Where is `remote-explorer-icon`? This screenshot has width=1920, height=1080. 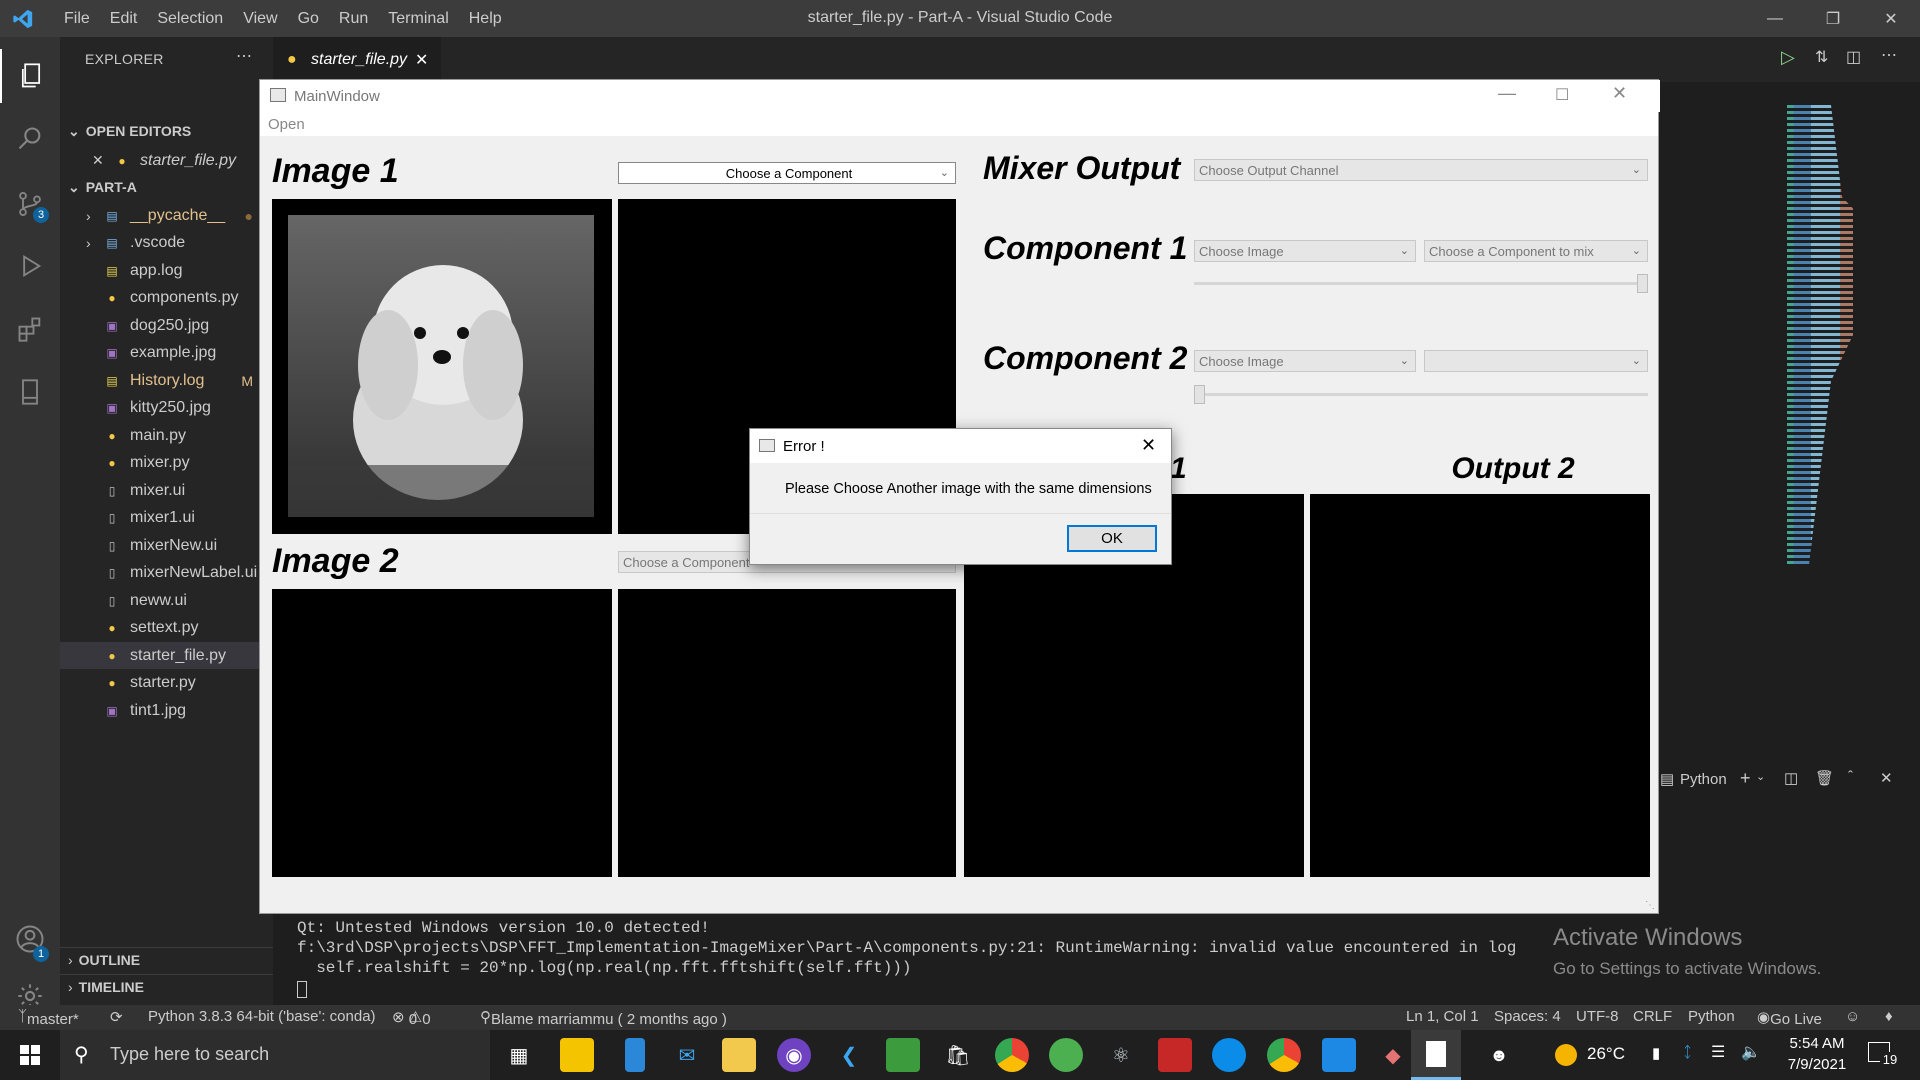
remote-explorer-icon is located at coordinates (30, 392).